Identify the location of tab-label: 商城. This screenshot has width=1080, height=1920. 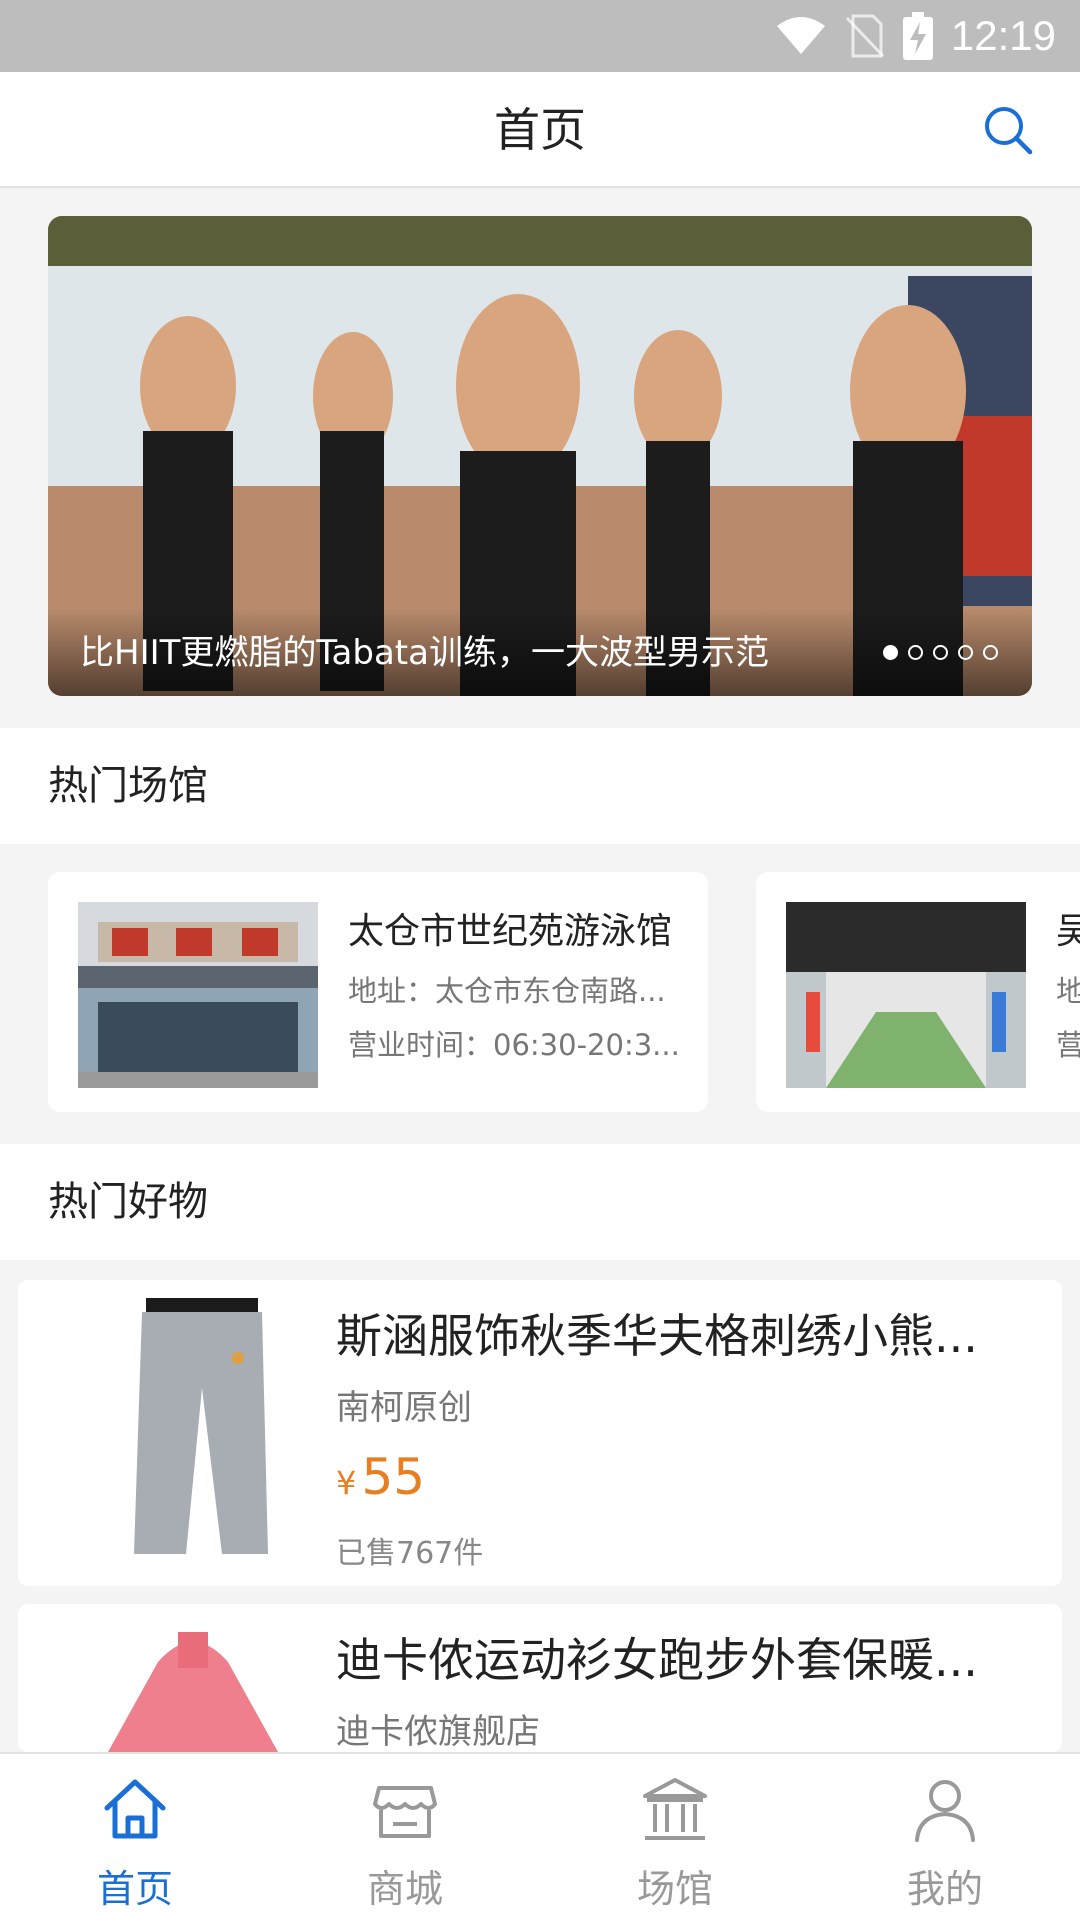
(404, 1889).